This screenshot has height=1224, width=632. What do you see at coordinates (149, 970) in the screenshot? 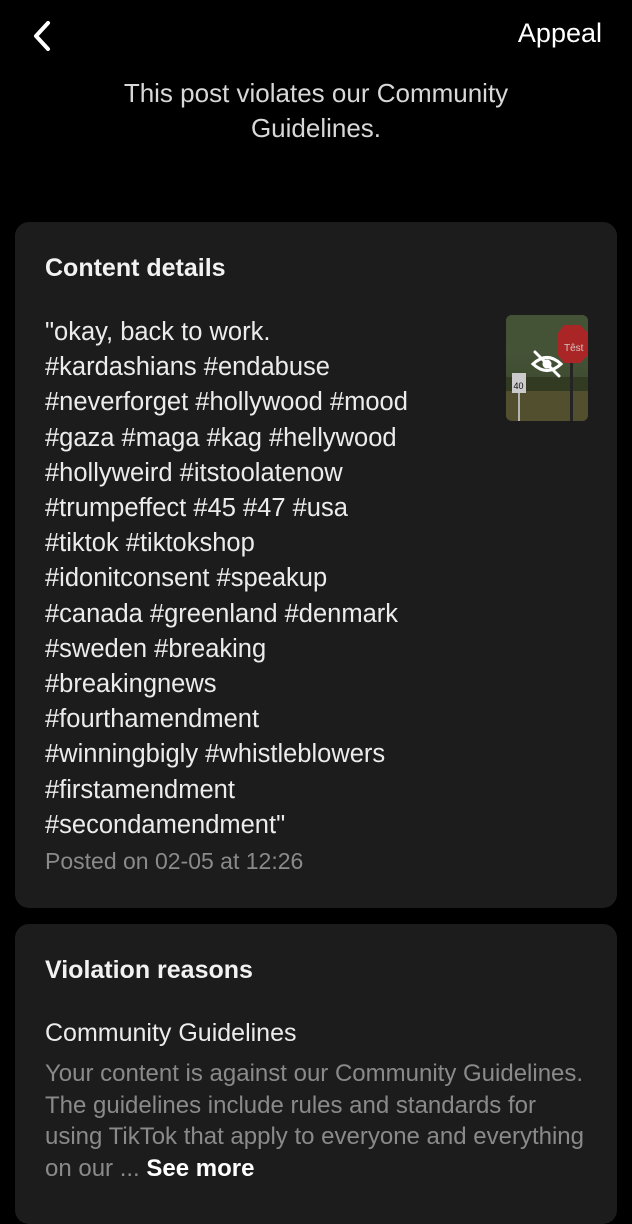
I see `violation-reasons-title: Violation reasons` at bounding box center [149, 970].